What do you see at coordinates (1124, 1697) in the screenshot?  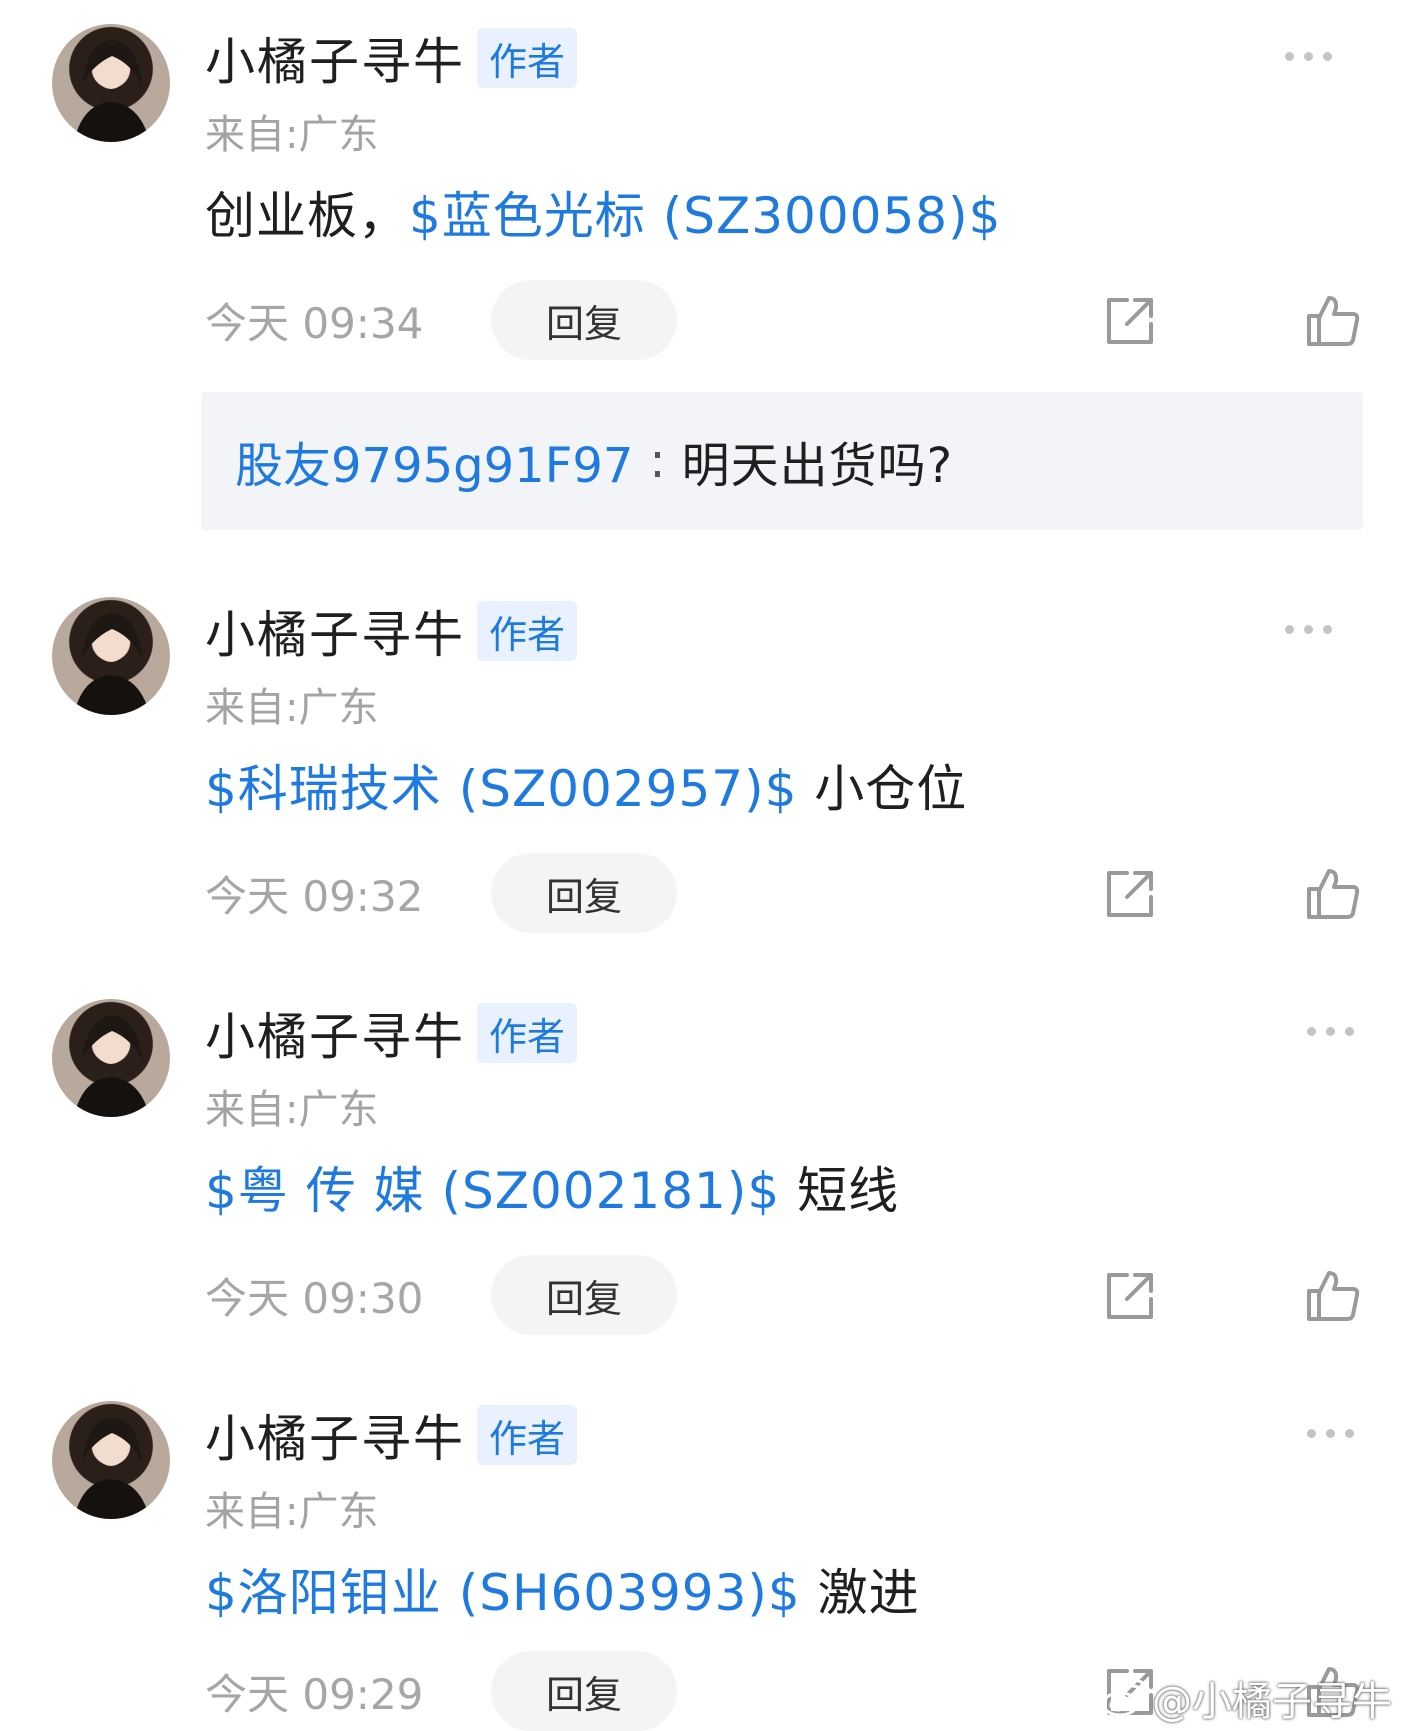 I see `weibo-logo-icon` at bounding box center [1124, 1697].